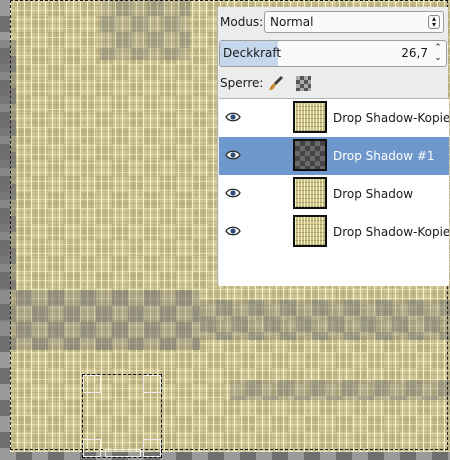 This screenshot has width=450, height=460. What do you see at coordinates (384, 156) in the screenshot?
I see `layer-name: Drop Shadow #1` at bounding box center [384, 156].